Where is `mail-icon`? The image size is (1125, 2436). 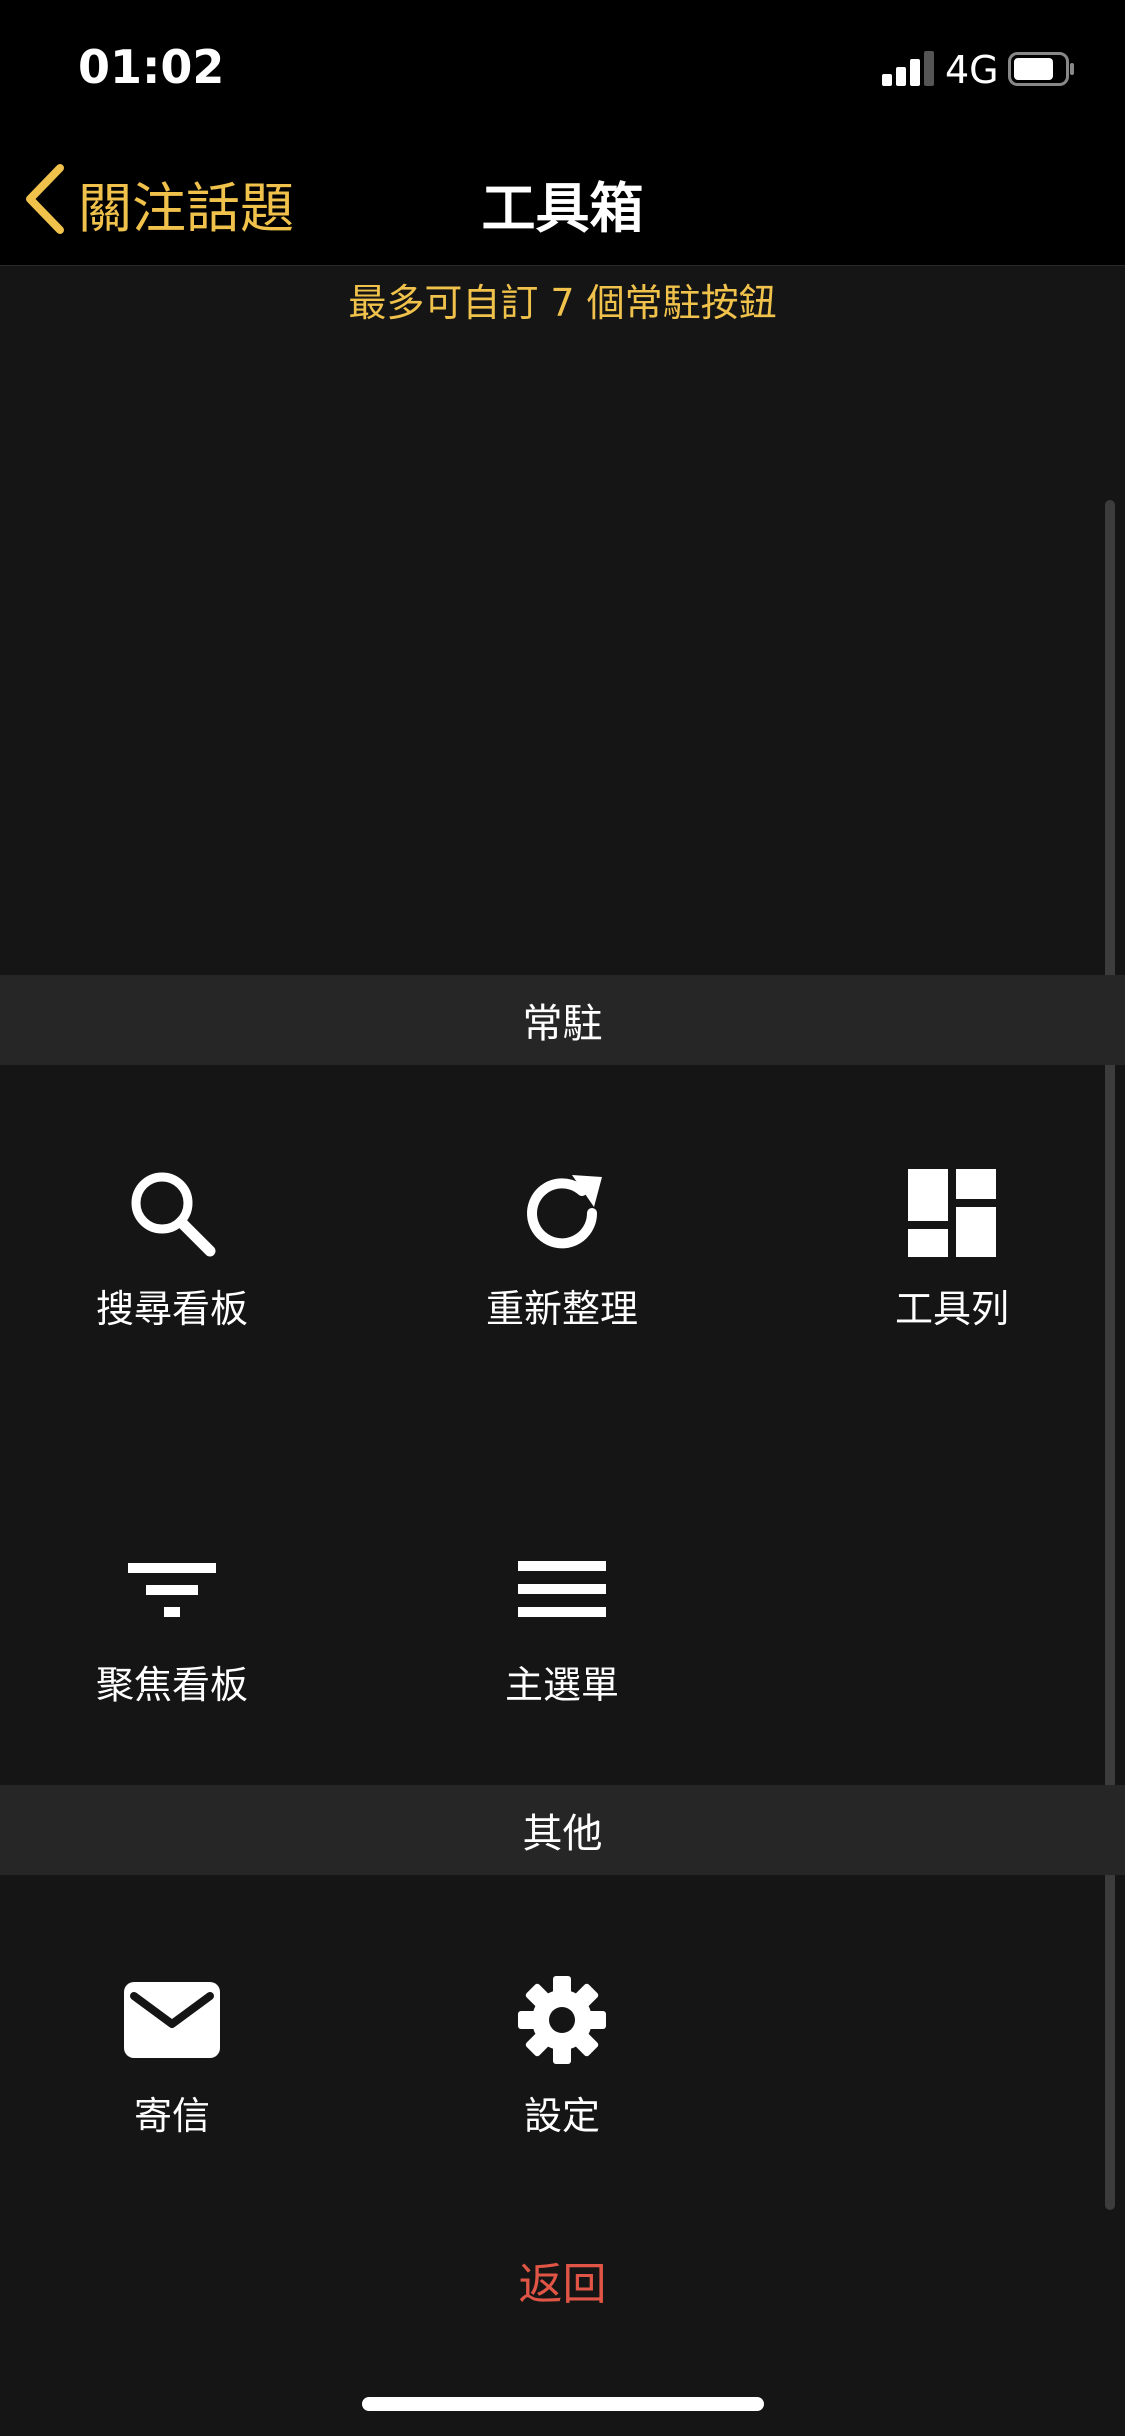
mail-icon is located at coordinates (172, 2020).